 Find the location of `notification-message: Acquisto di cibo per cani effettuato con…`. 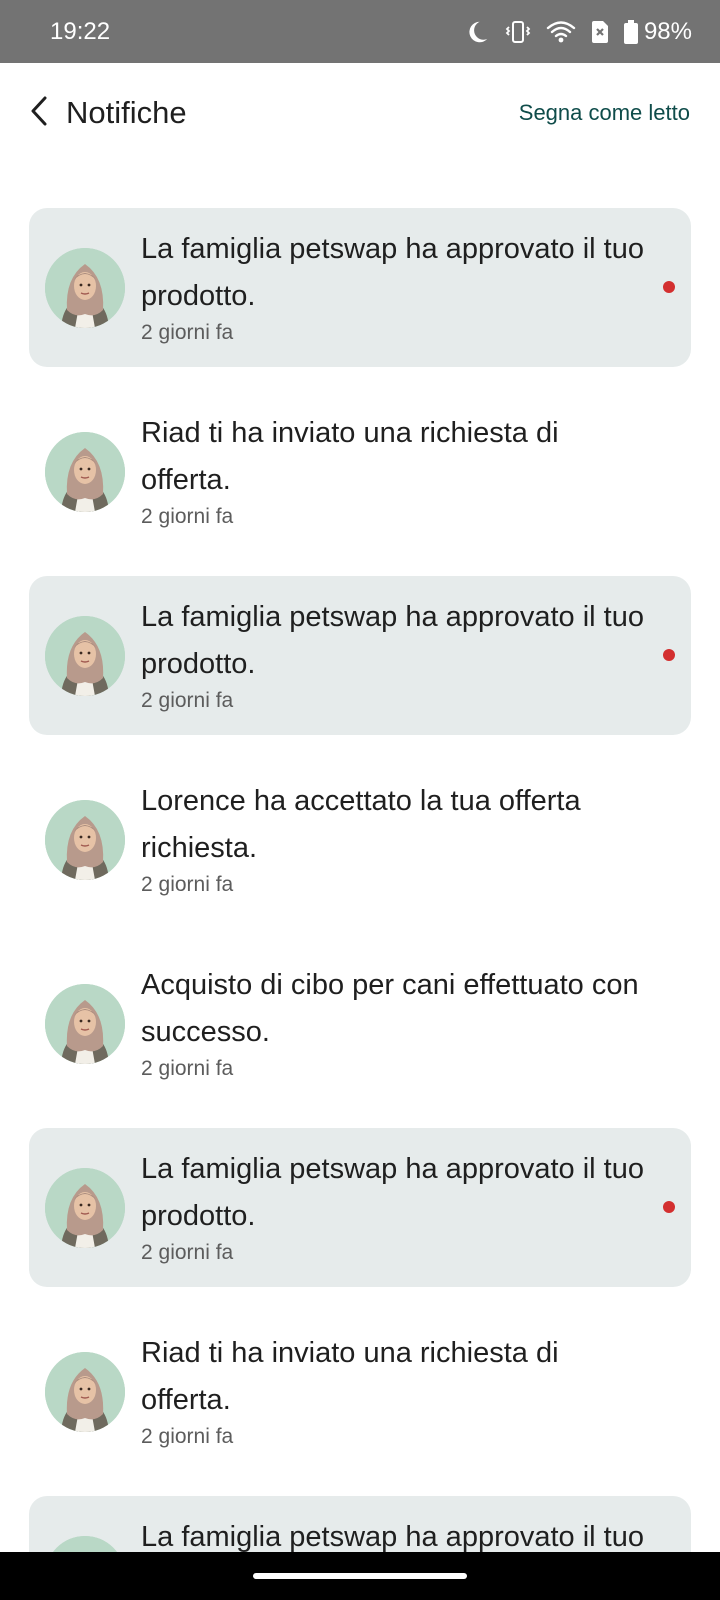

notification-message: Acquisto di cibo per cani effettuato con… is located at coordinates (390, 1008).